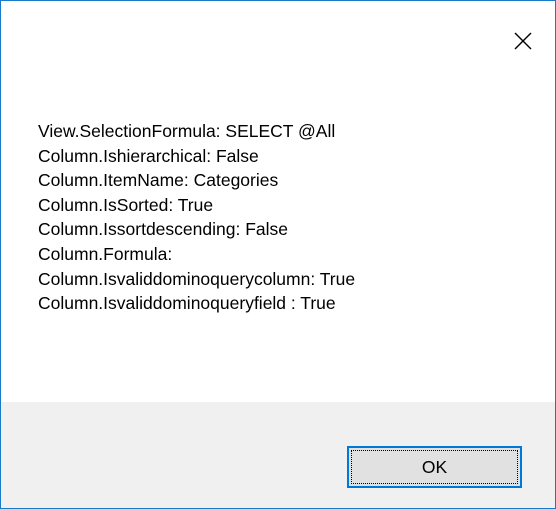 This screenshot has height=509, width=556. What do you see at coordinates (158, 180) in the screenshot?
I see `message-line-itemname: Column.ItemName: Categories` at bounding box center [158, 180].